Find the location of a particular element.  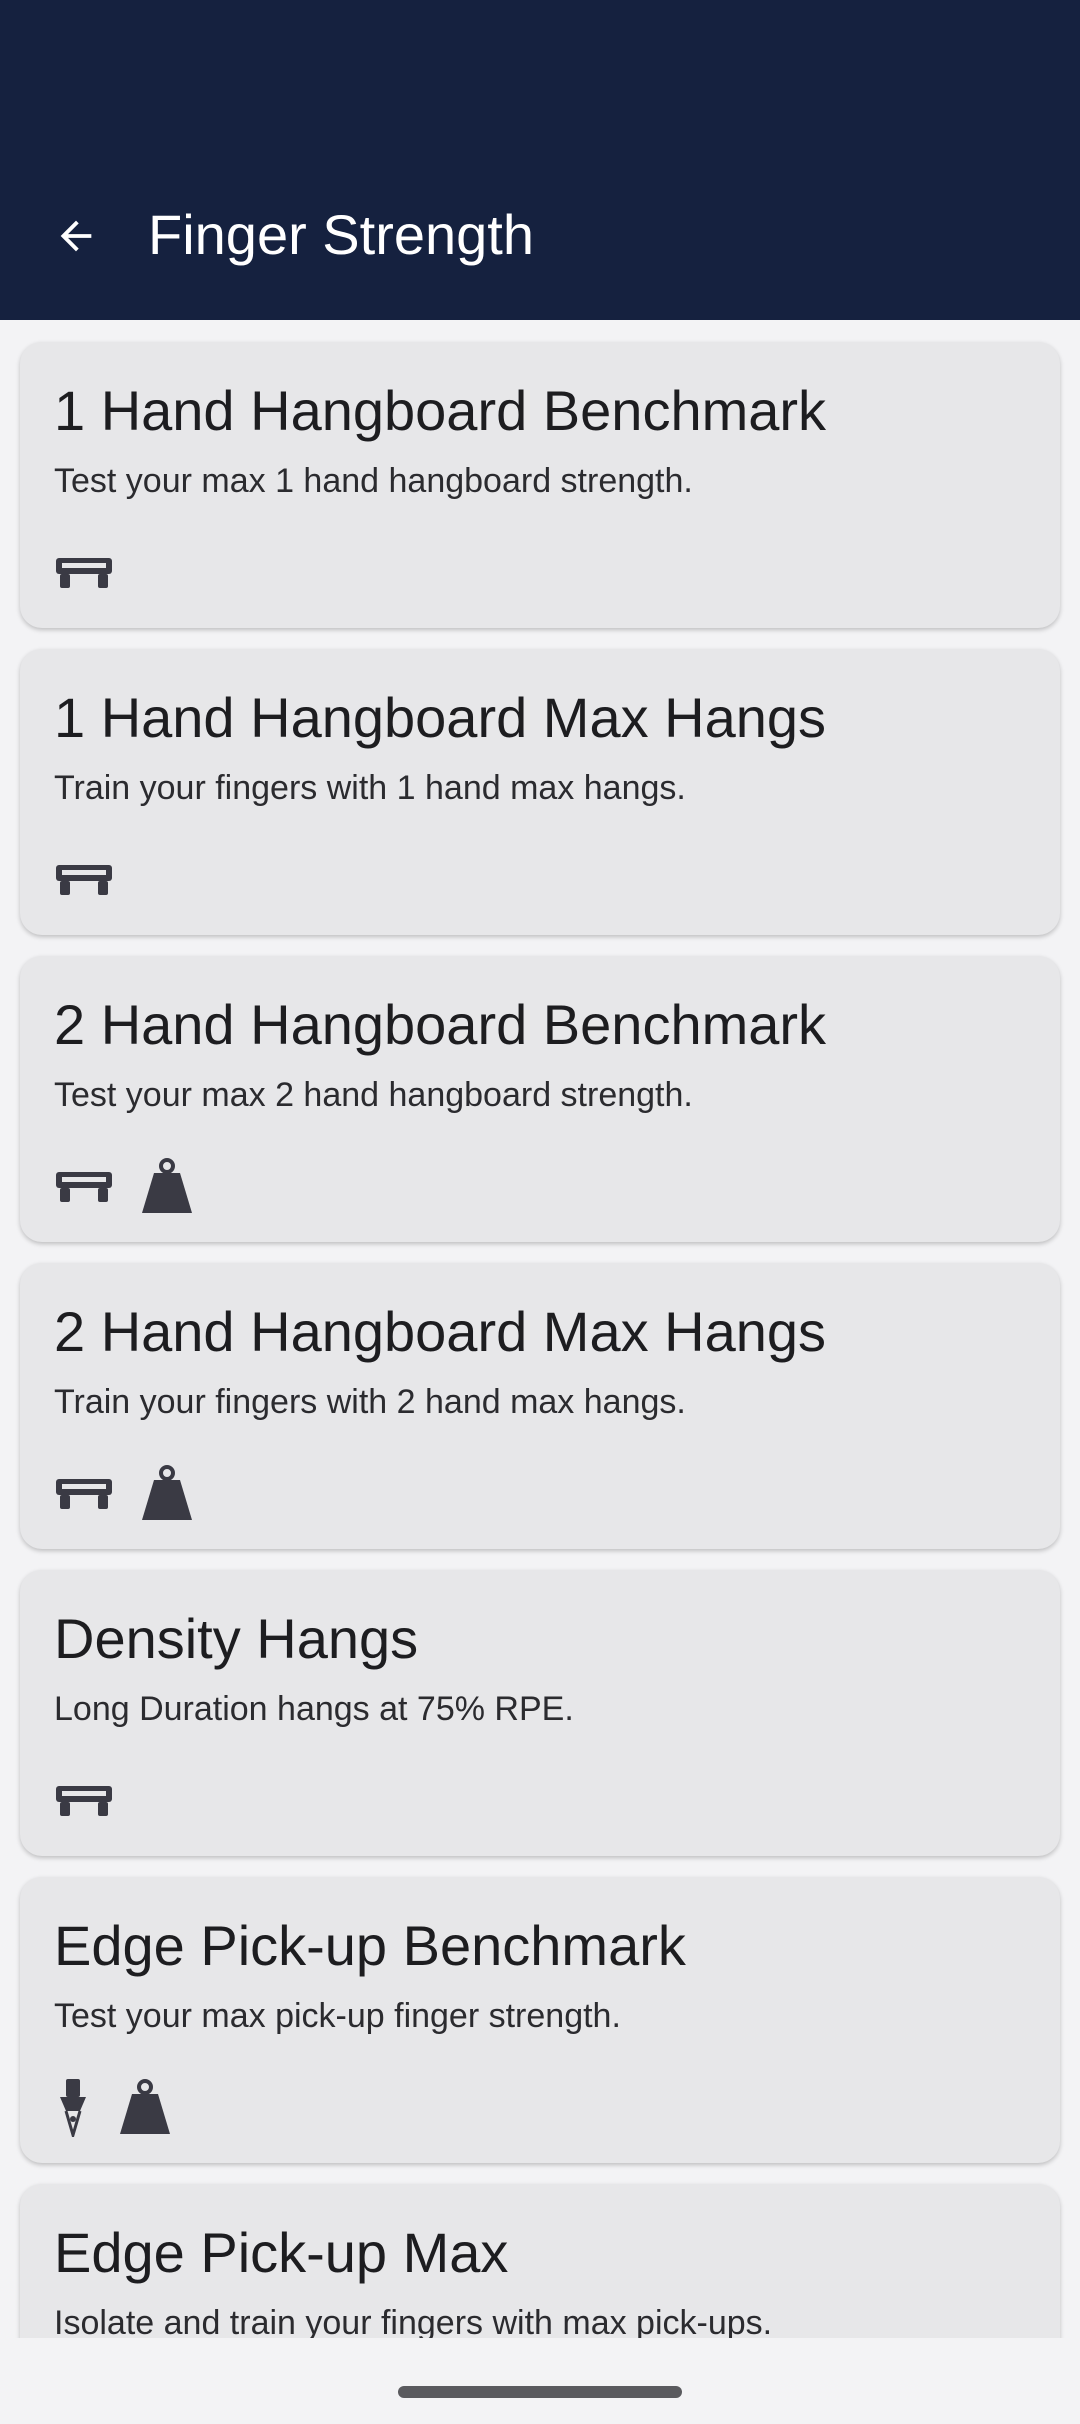

card-title: Density Hangs is located at coordinates (236, 1638).